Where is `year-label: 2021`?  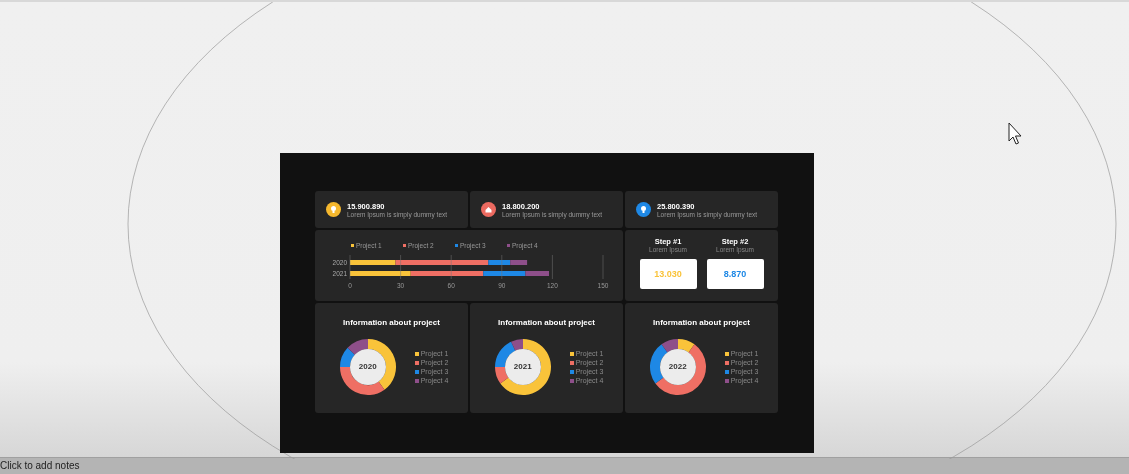 year-label: 2021 is located at coordinates (522, 366).